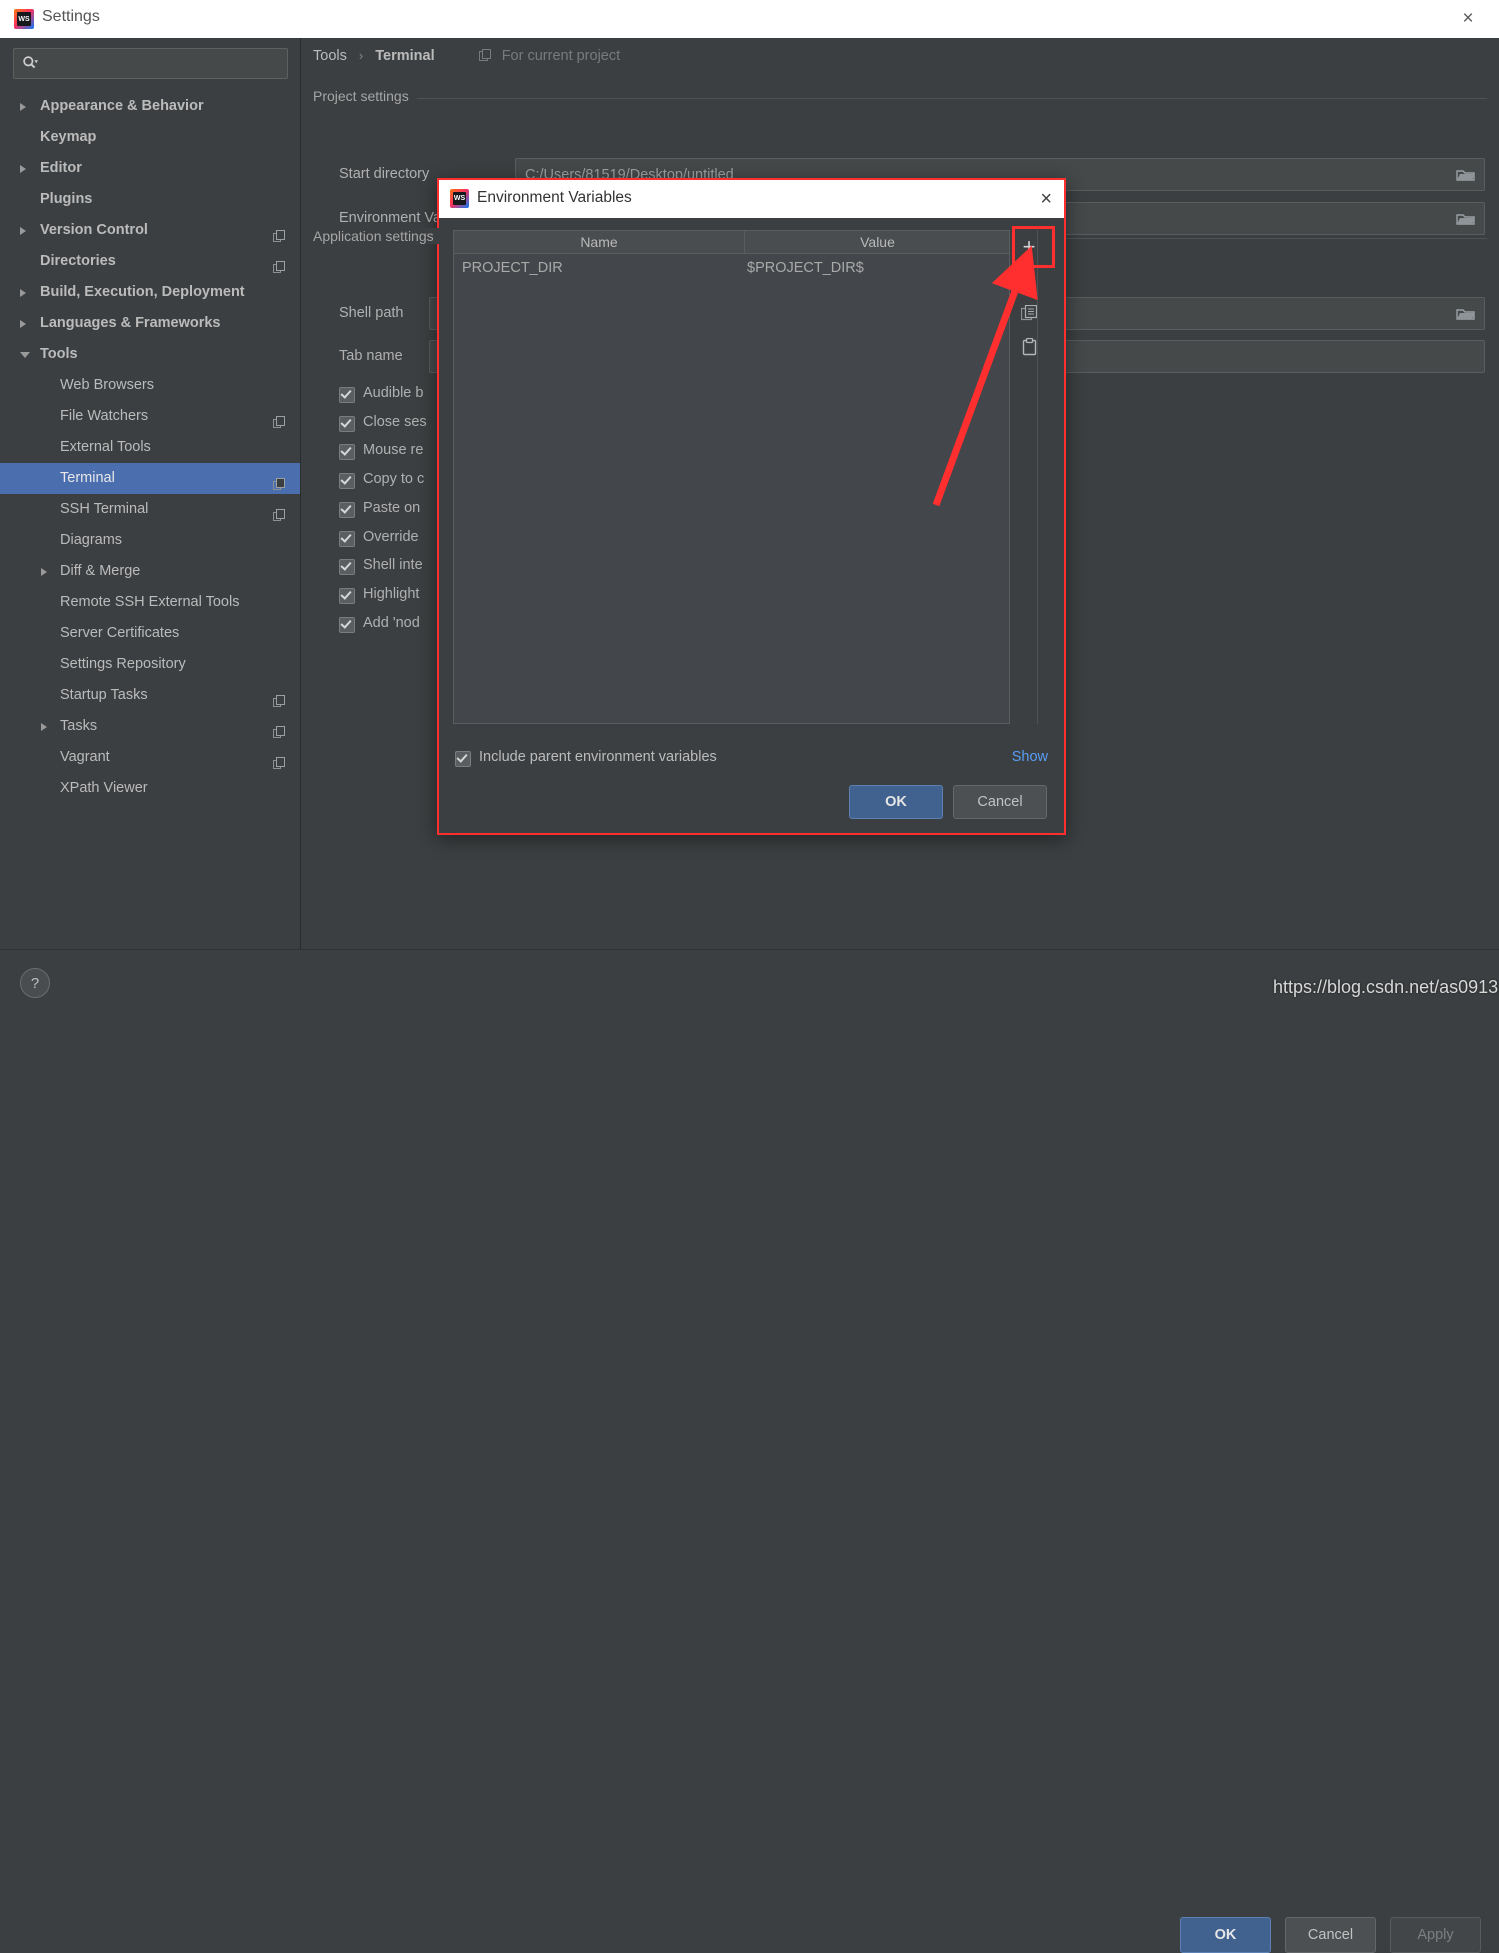  I want to click on breadcrumb-parent: Tools, so click(330, 56).